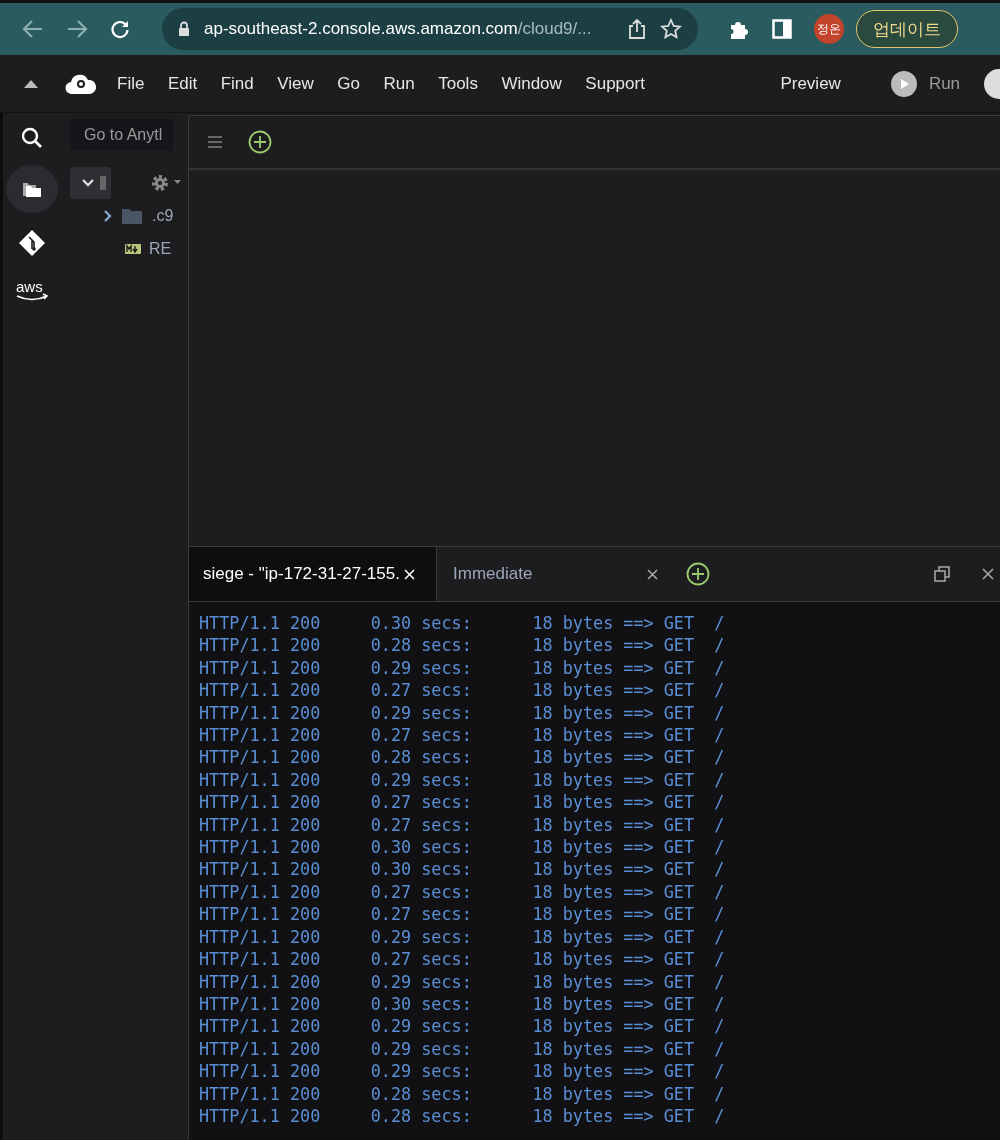 This screenshot has height=1140, width=1000. What do you see at coordinates (160, 248) in the screenshot?
I see `file-tree-item: RE` at bounding box center [160, 248].